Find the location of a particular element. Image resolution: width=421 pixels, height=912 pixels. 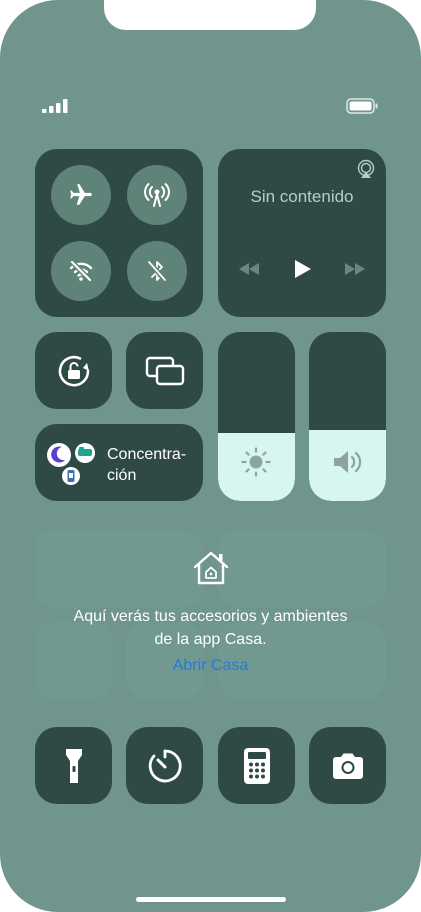

flashlight-icon is located at coordinates (73, 765).